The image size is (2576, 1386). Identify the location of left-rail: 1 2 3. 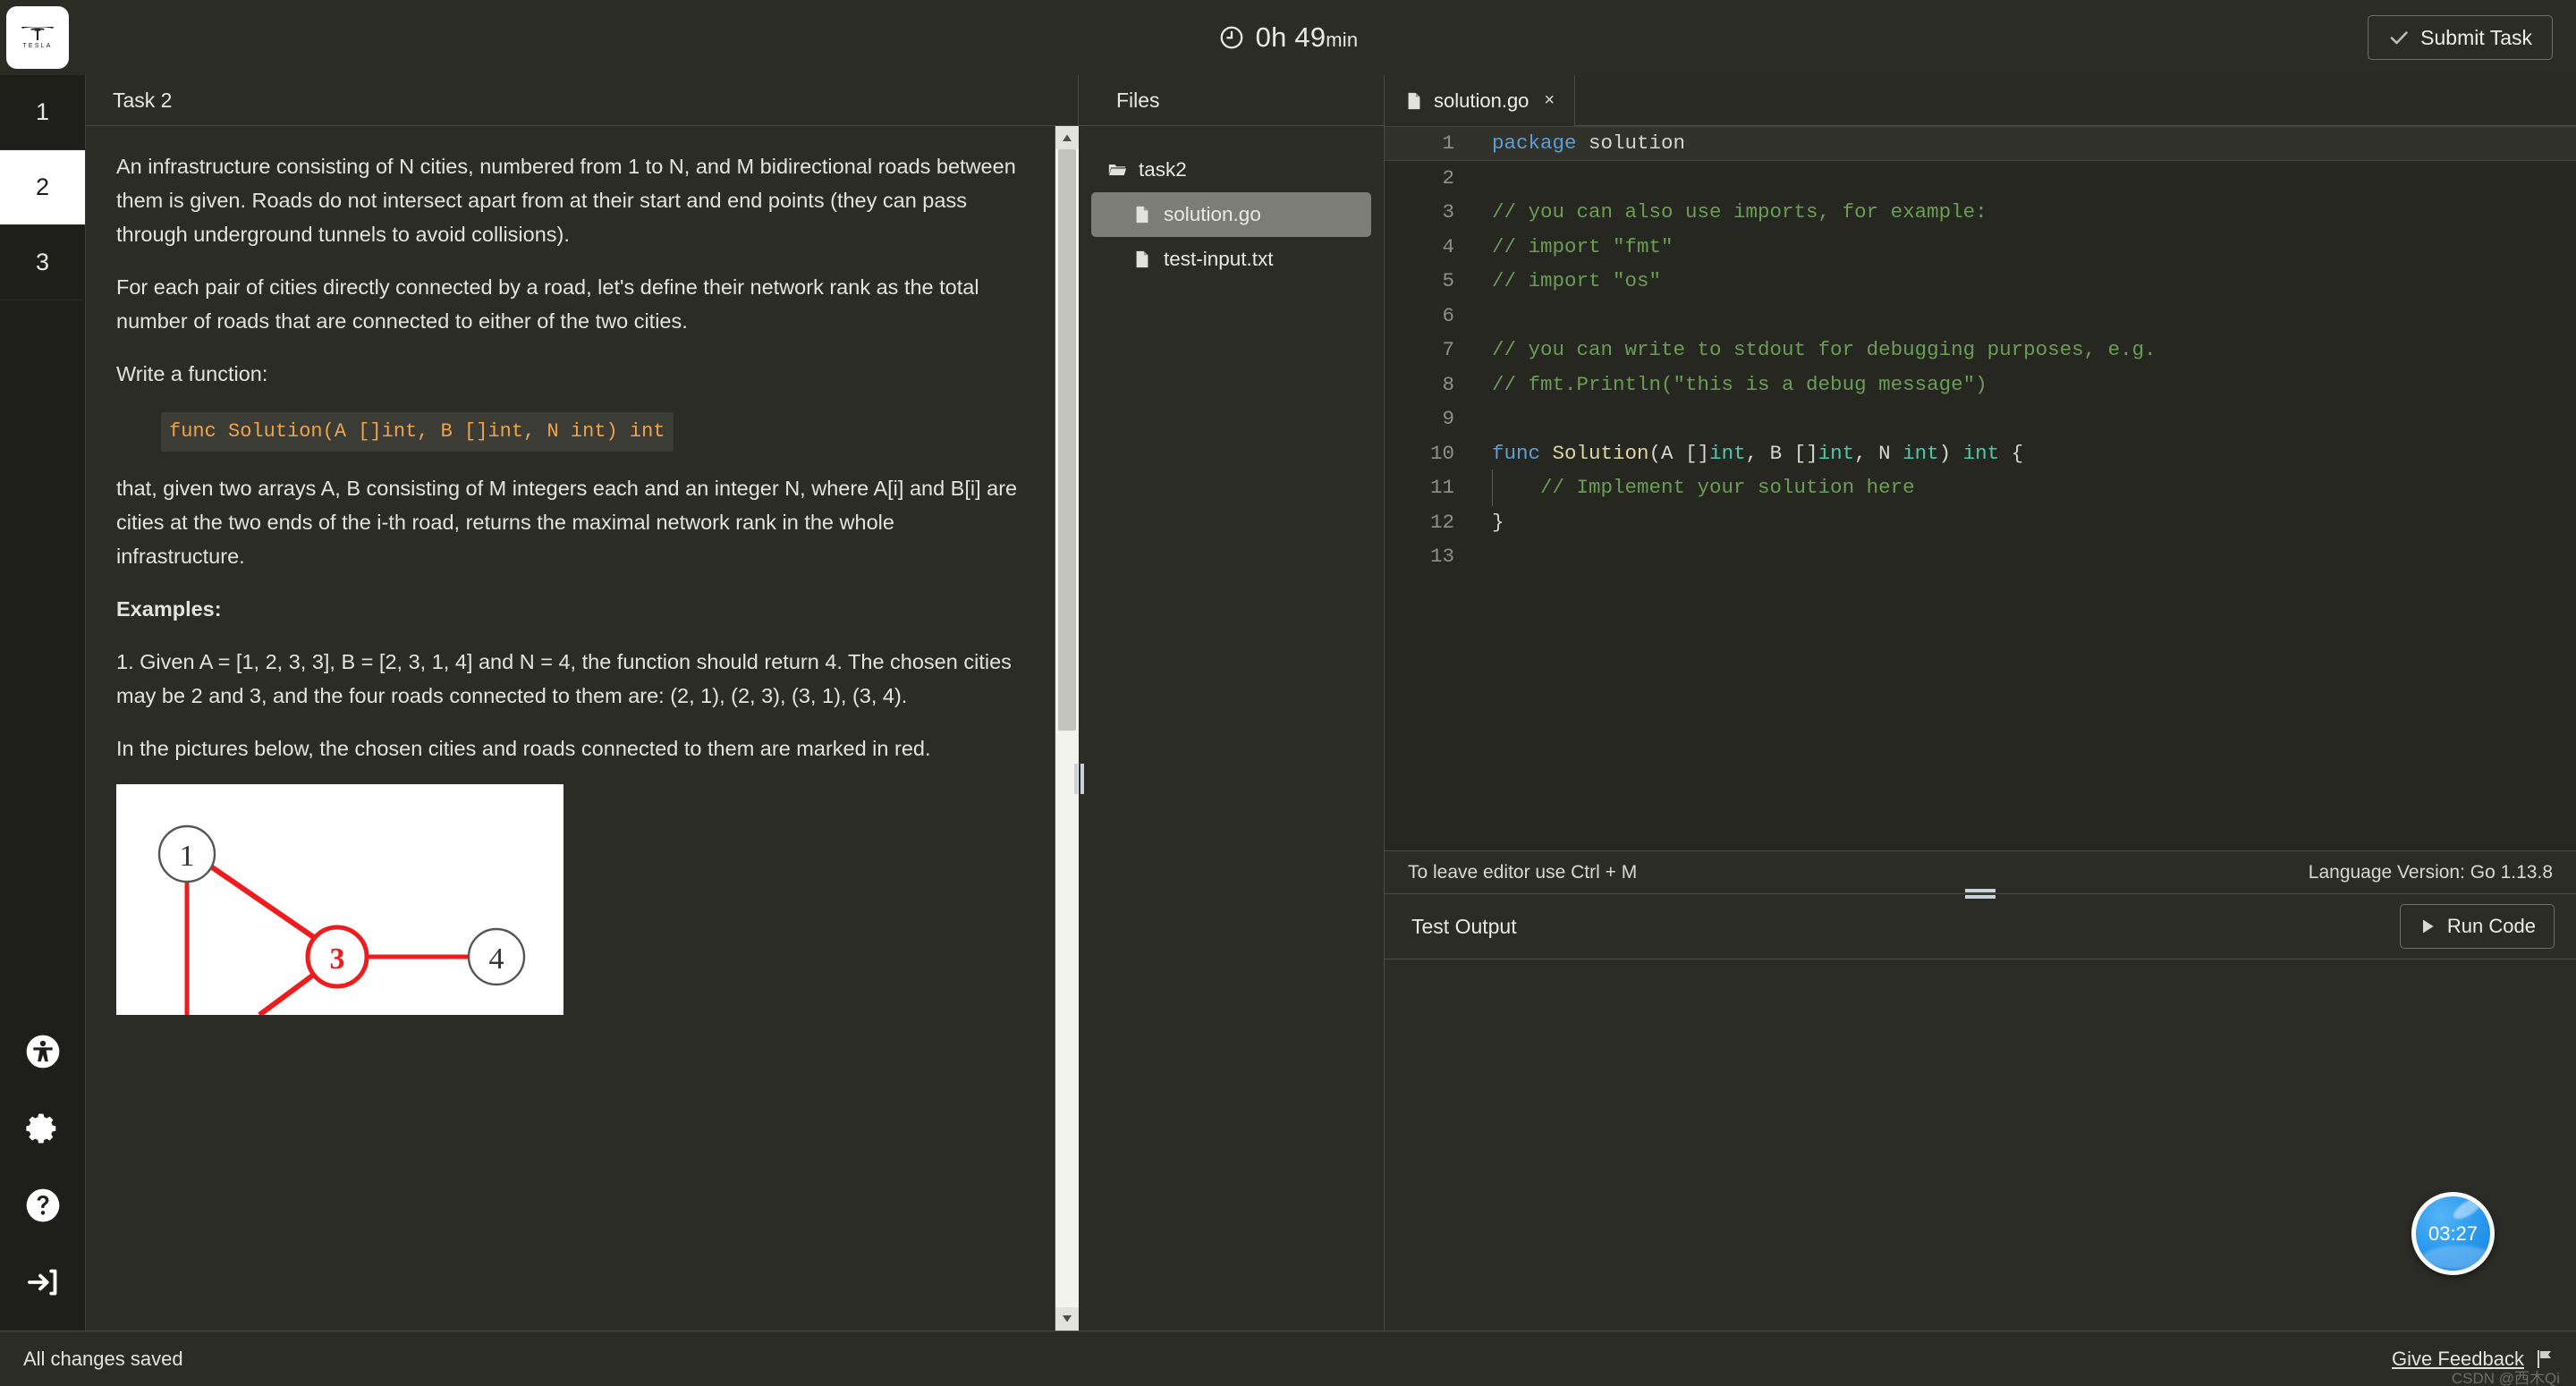
(43, 703).